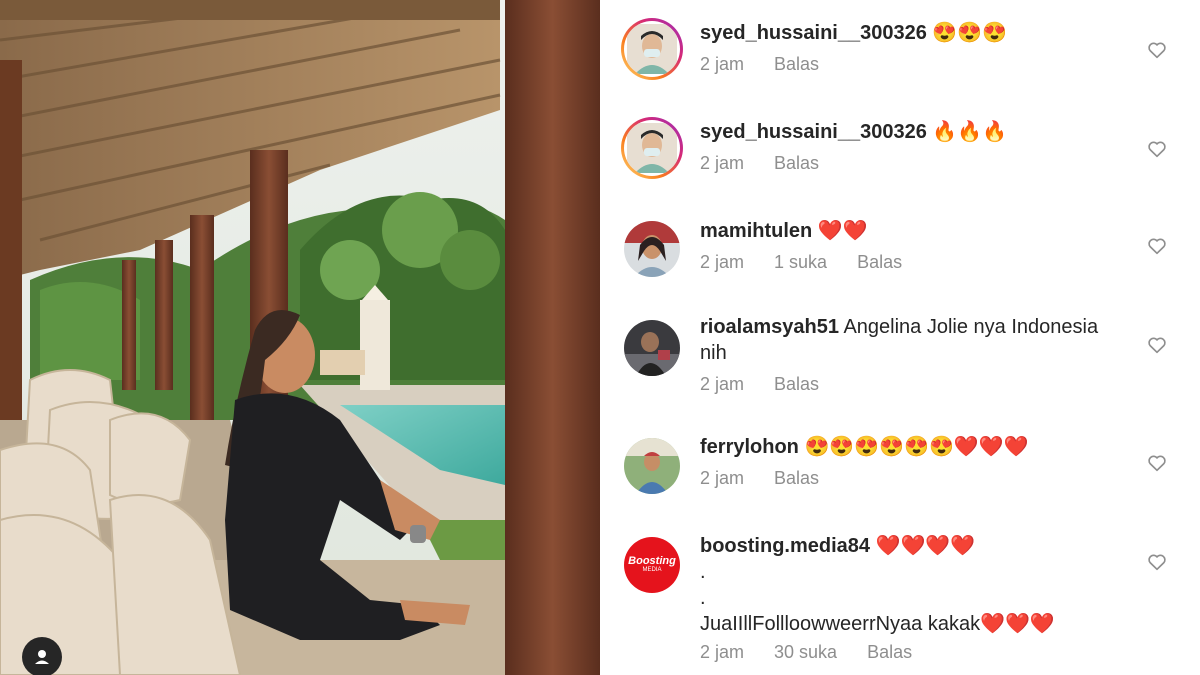  What do you see at coordinates (749, 447) in the screenshot?
I see `comment-username: ferrylohon` at bounding box center [749, 447].